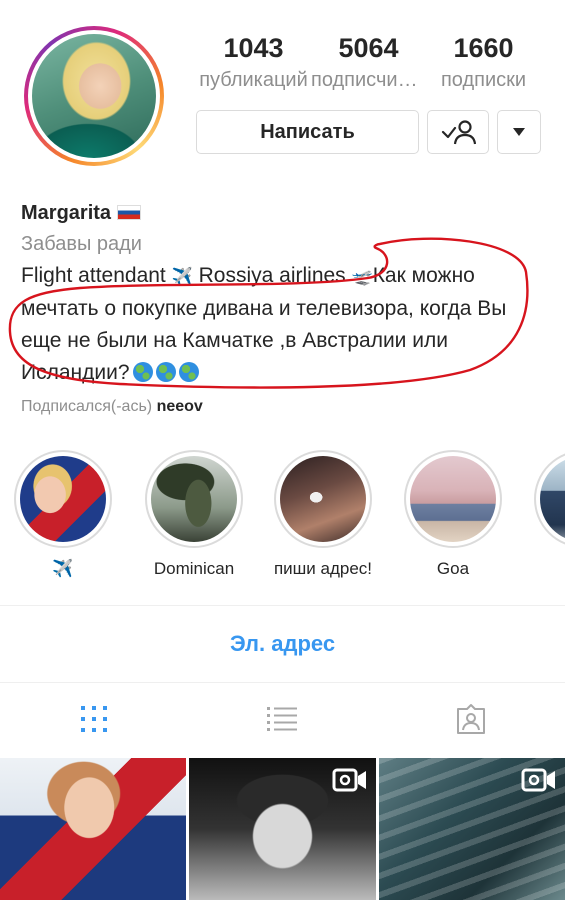 This screenshot has width=565, height=900. I want to click on tagged-icon, so click(470, 719).